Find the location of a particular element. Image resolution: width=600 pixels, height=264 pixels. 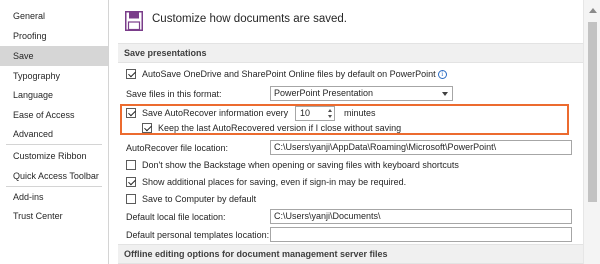

save-to-computer-option: Save to Computer by default is located at coordinates (276, 199).